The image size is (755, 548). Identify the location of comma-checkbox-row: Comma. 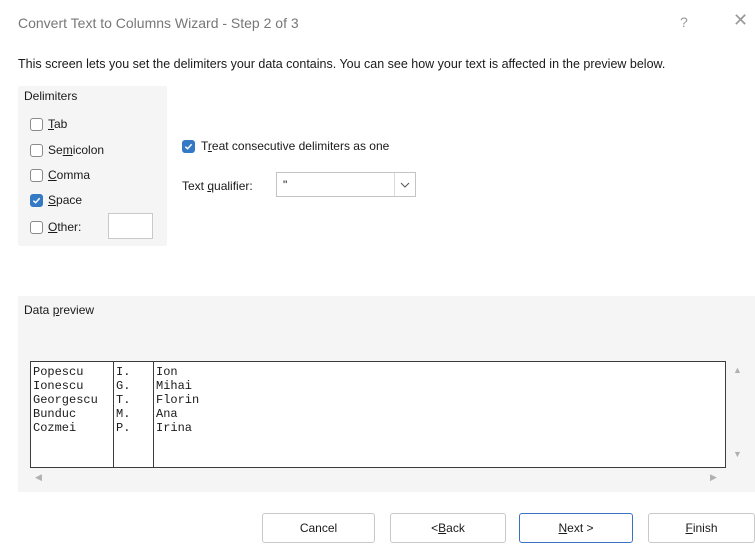
(60, 175).